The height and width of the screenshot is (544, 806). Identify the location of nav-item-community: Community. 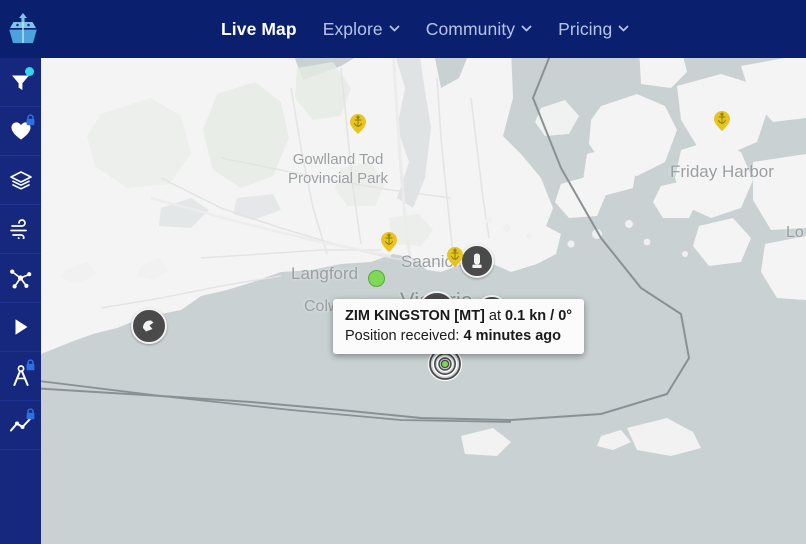
(479, 29).